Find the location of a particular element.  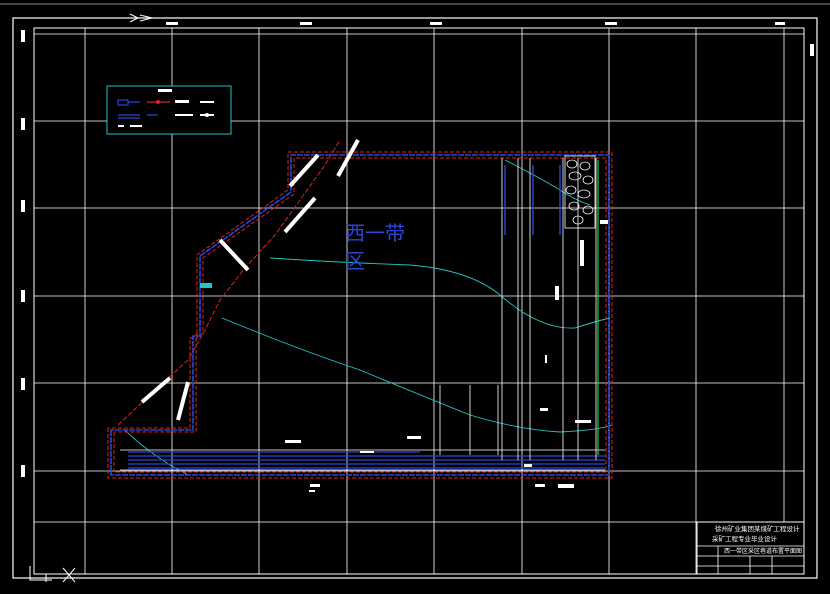

right-margin-ticks is located at coordinates (812, 50).